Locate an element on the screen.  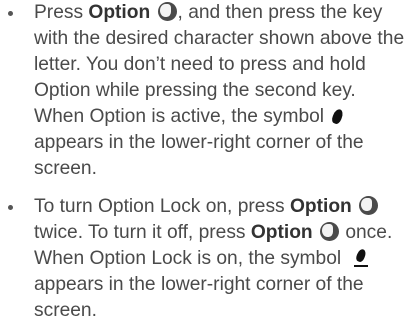
option-active-symbol-icon is located at coordinates (337, 116).